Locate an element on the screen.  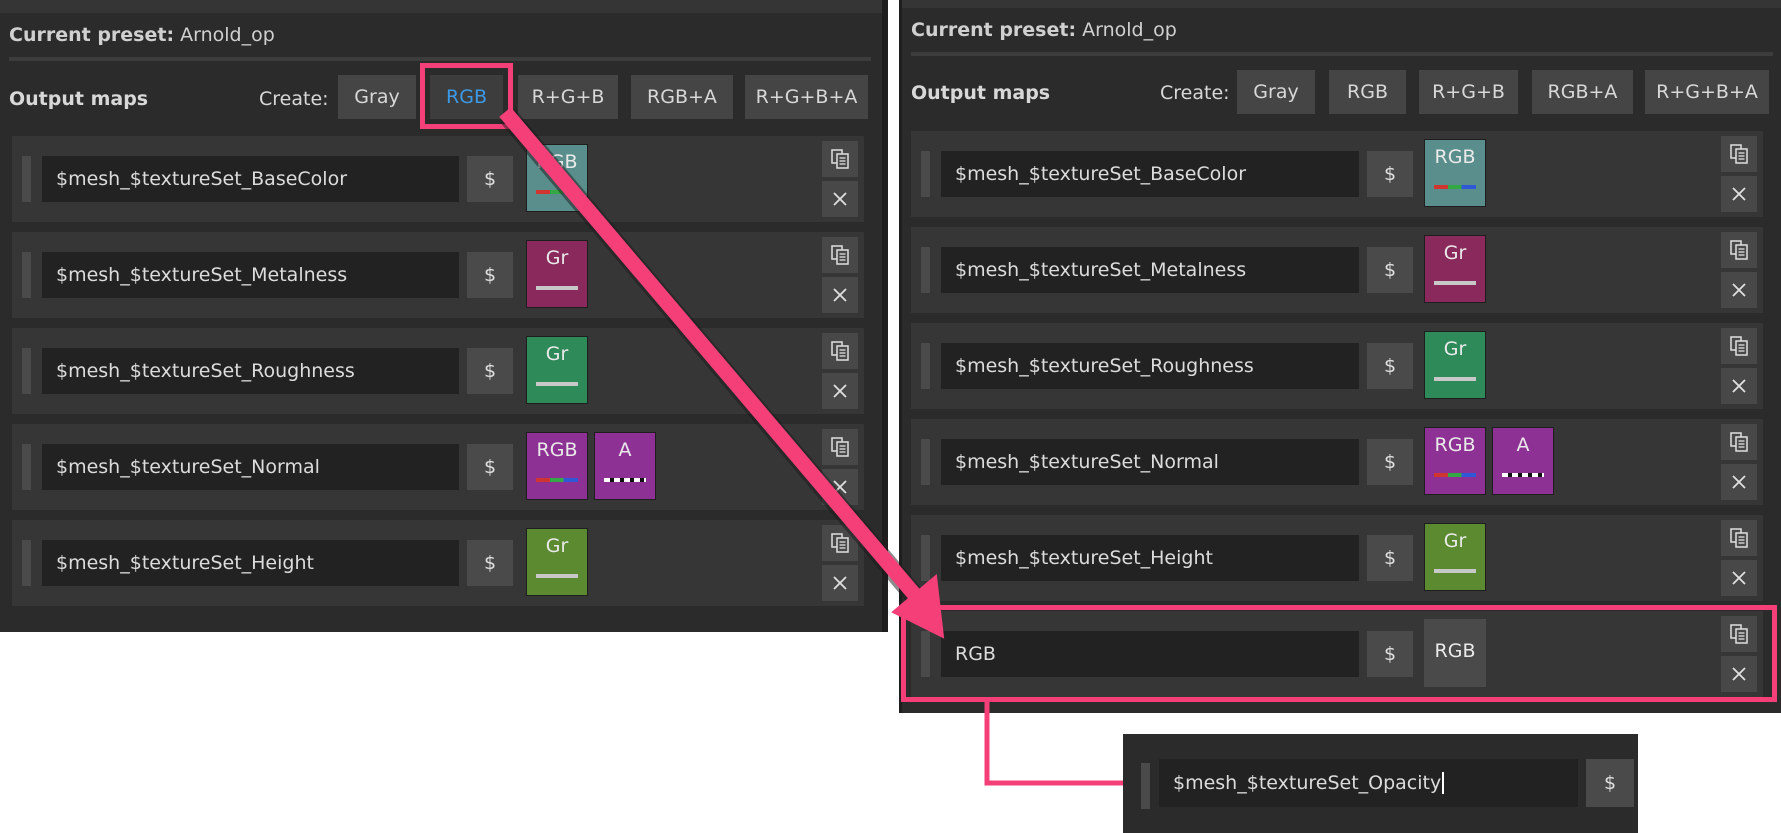
channel-chip-rgb-empty: RGB is located at coordinates (1455, 653).